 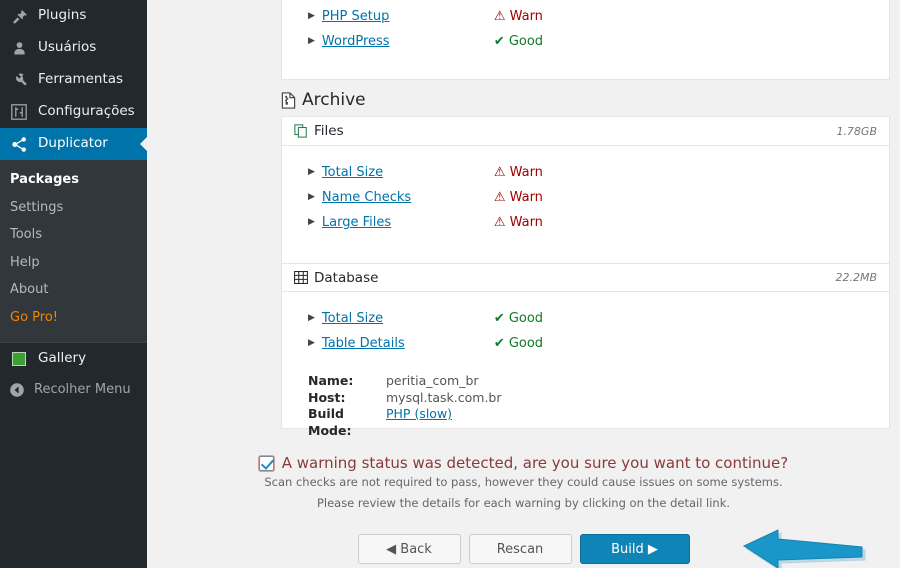 What do you see at coordinates (598, 422) in the screenshot?
I see `detail-row-build-mode: Build Mode: PHP (slow)` at bounding box center [598, 422].